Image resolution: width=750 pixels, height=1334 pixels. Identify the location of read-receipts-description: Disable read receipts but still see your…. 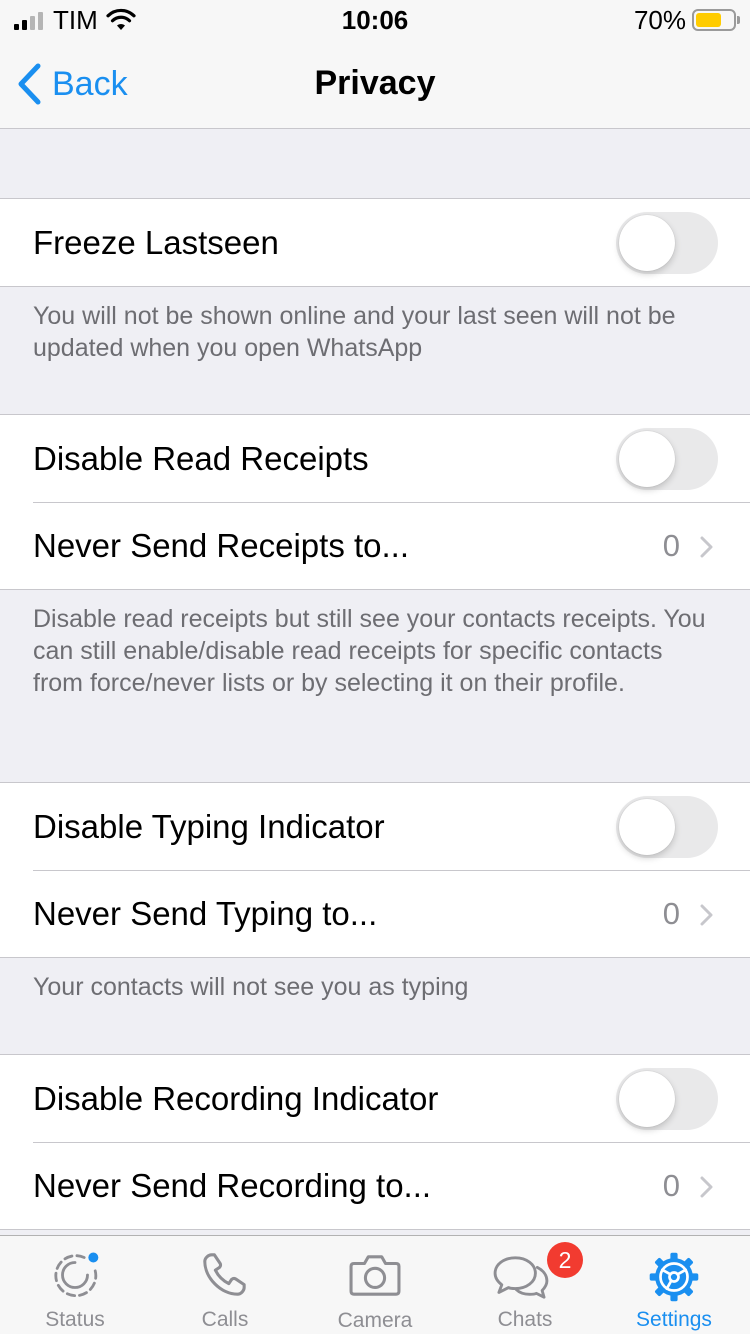
(369, 651).